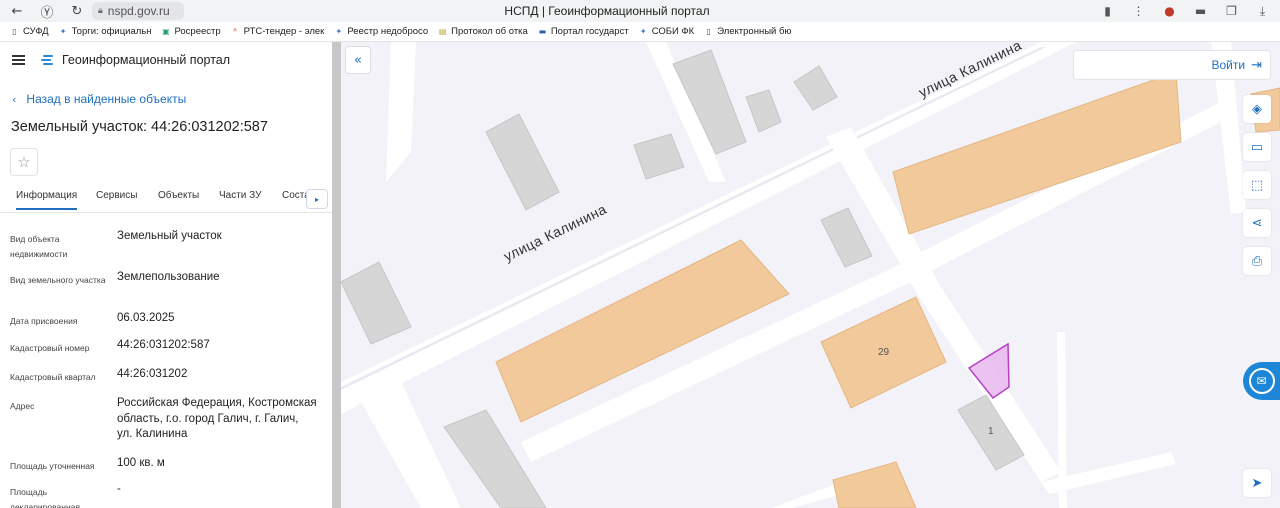 Image resolution: width=1280 pixels, height=508 pixels. I want to click on chat-icon: ✉, so click(1261, 381).